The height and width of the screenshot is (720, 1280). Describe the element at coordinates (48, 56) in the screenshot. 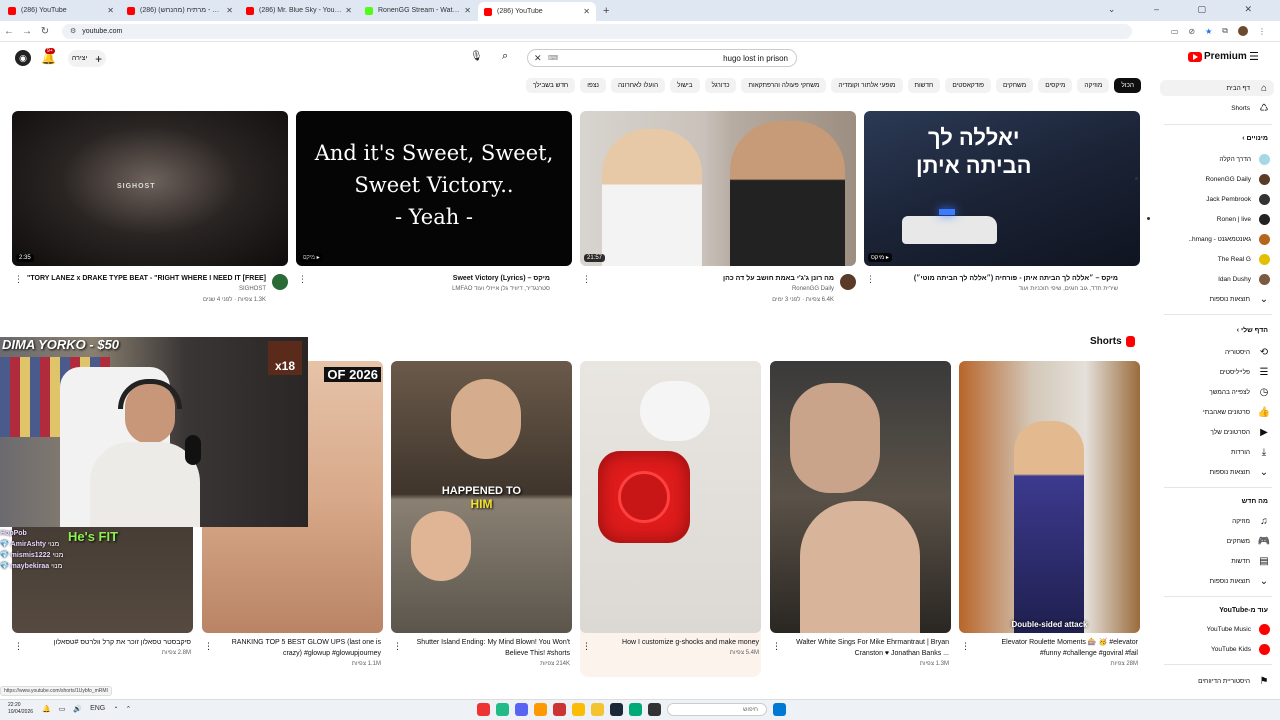

I see `notifications-bell-icon: 🔔 9+` at that location.